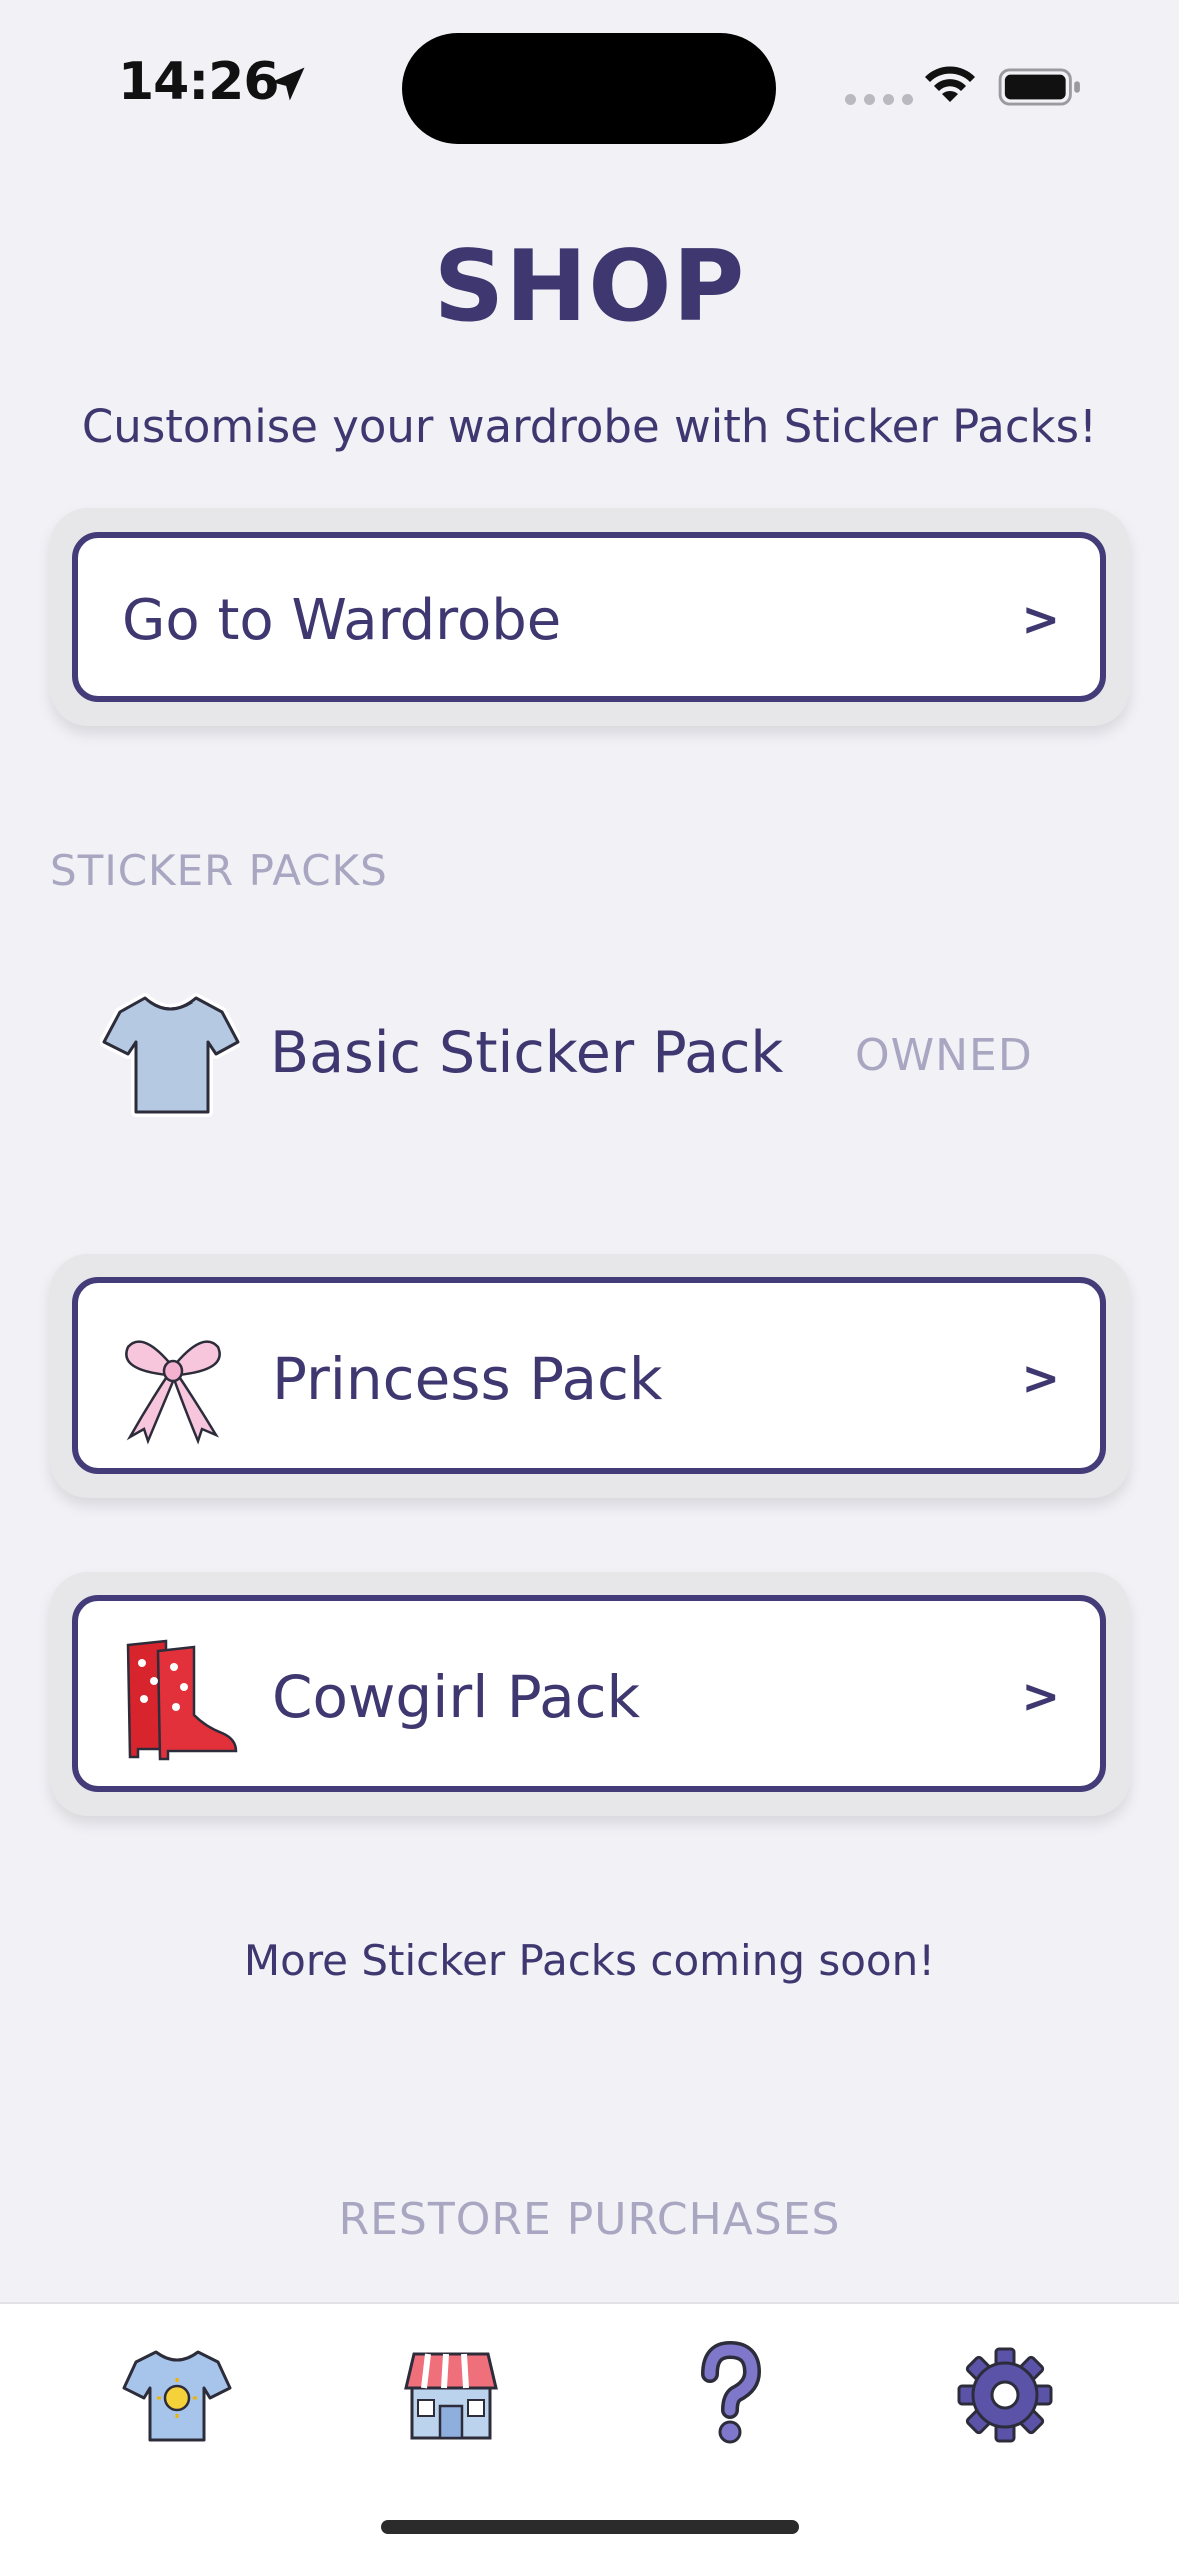 The height and width of the screenshot is (2558, 1179). Describe the element at coordinates (219, 870) in the screenshot. I see `section-title: STICKER PACKS` at that location.